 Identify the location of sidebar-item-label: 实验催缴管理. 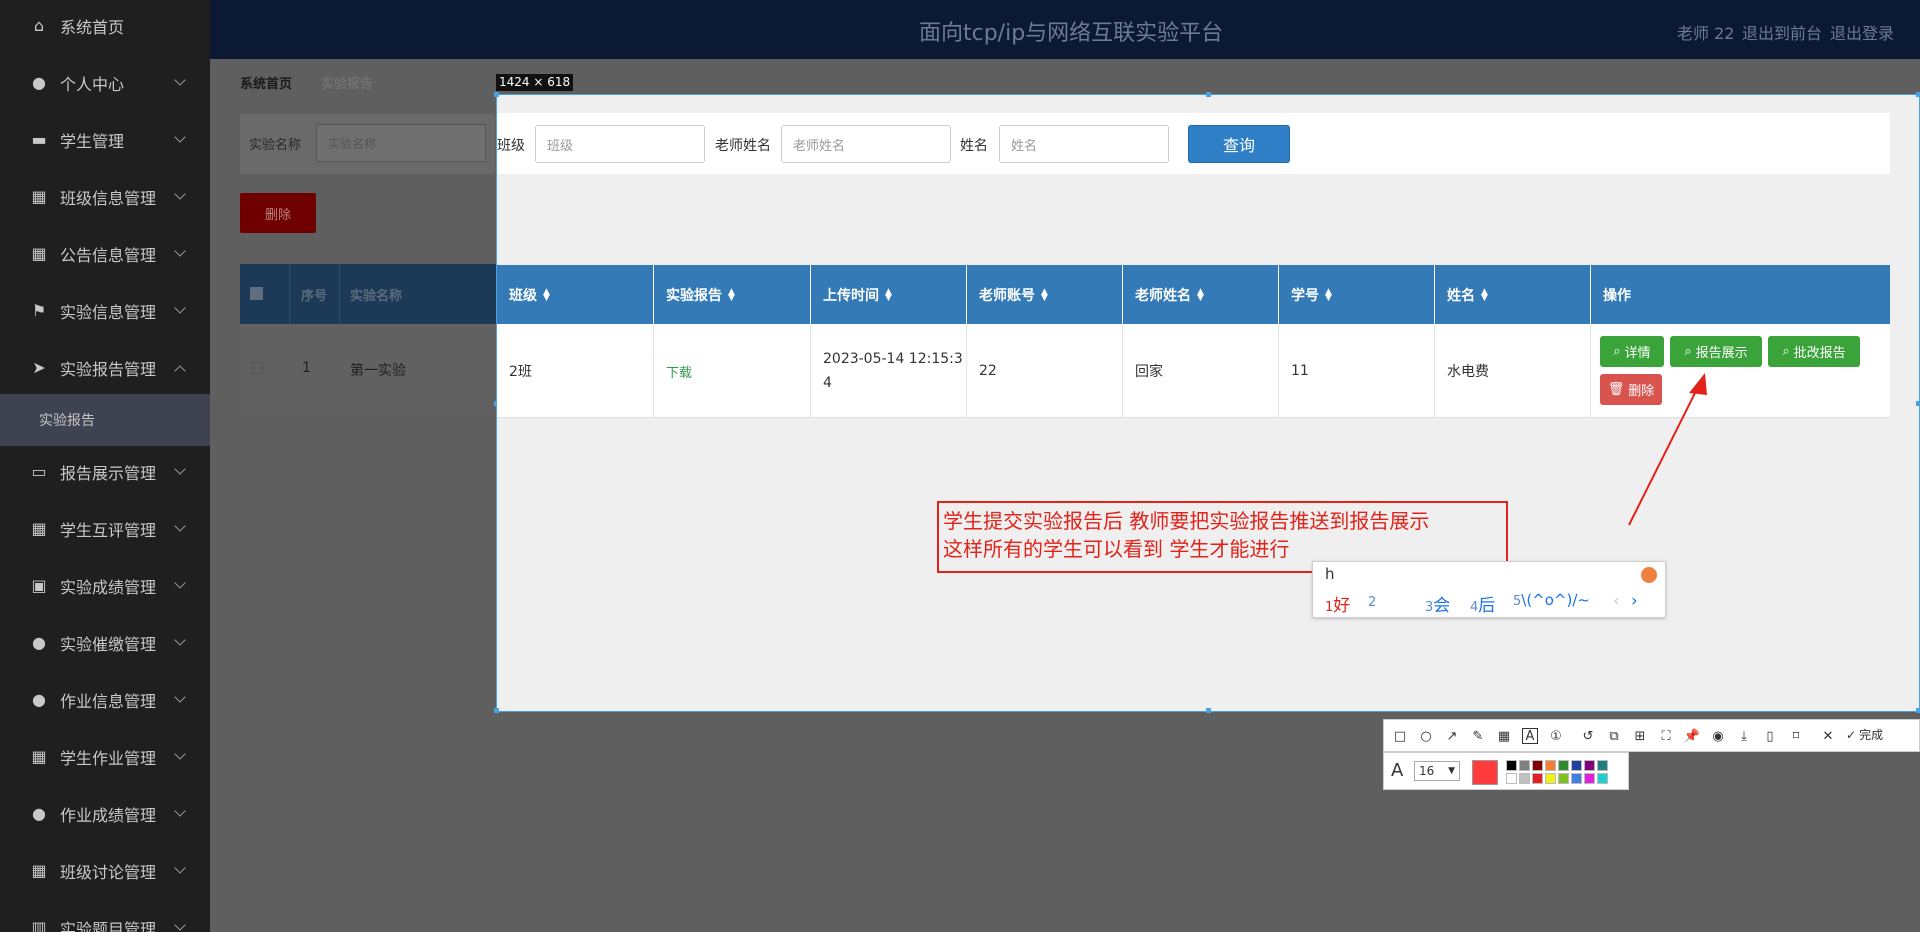
(108, 644).